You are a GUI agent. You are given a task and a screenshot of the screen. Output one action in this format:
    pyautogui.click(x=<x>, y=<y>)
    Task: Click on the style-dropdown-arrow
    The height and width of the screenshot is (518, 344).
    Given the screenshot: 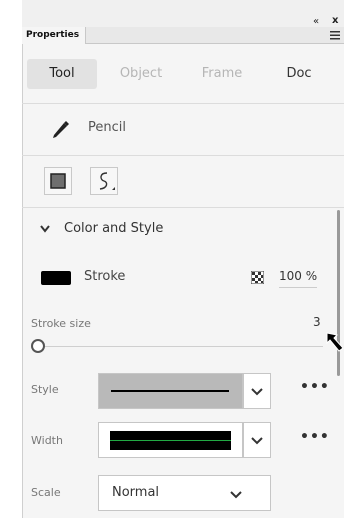 What is the action you would take?
    pyautogui.click(x=257, y=391)
    